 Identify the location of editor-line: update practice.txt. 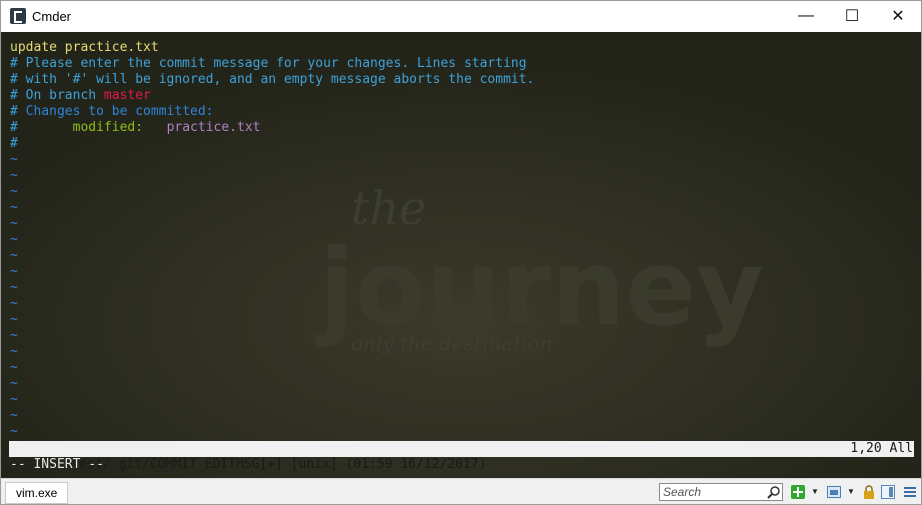
(272, 48).